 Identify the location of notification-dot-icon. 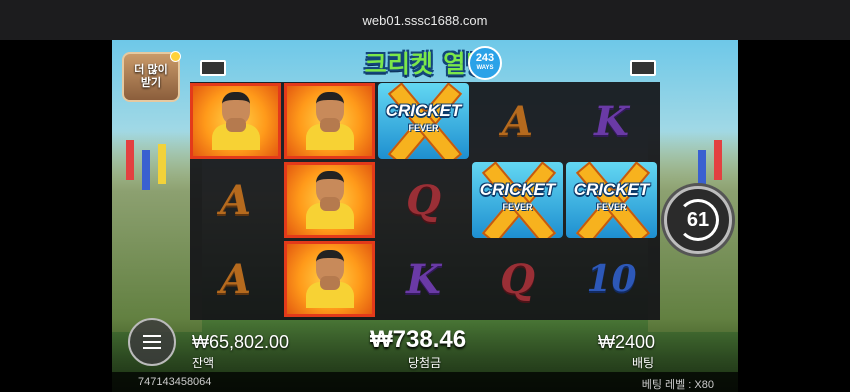
(175, 56).